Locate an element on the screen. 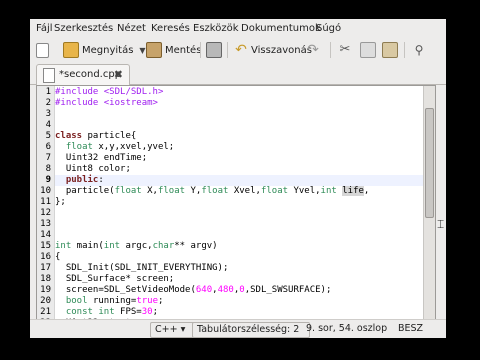 This screenshot has height=360, width=480. code-line: #include <iostream> is located at coordinates (106, 103).